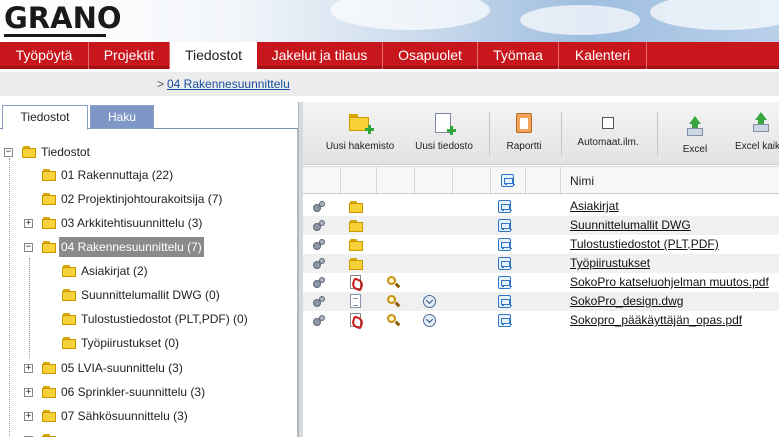  Describe the element at coordinates (114, 271) in the screenshot. I see `tree-item-label: Asiakirjat (2)` at that location.